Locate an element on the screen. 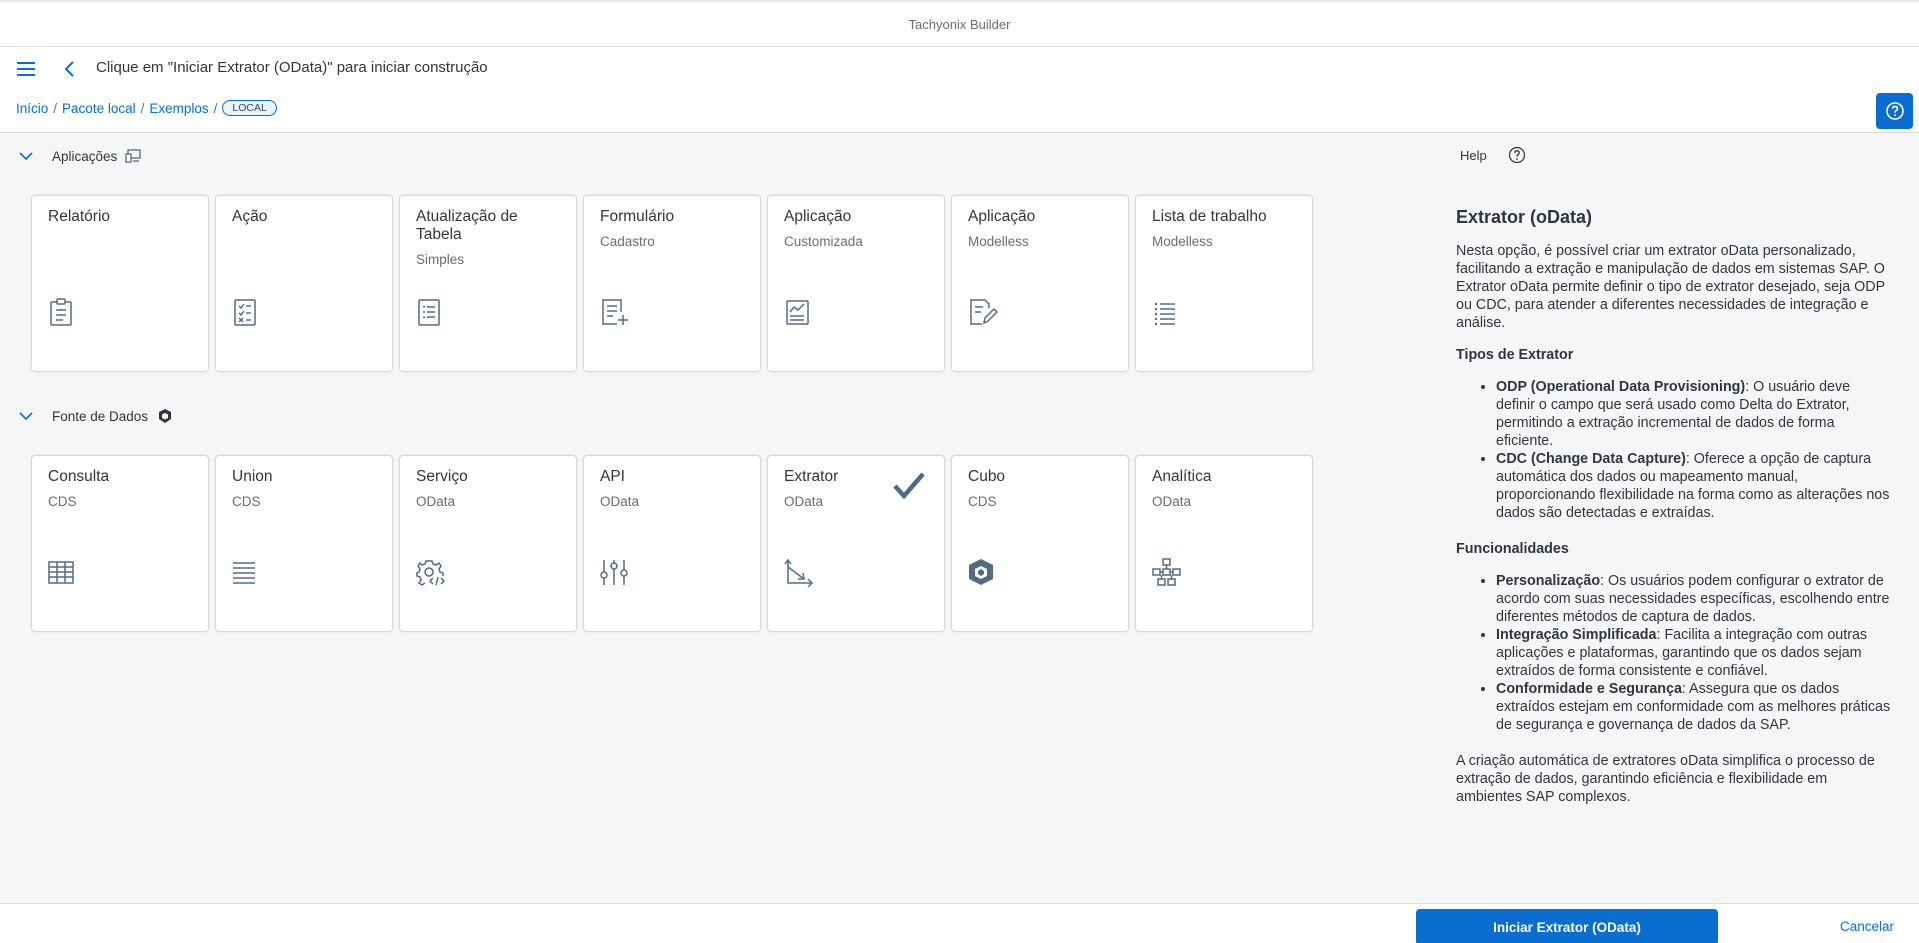  help-title: Extrator (oData) is located at coordinates (1524, 217).